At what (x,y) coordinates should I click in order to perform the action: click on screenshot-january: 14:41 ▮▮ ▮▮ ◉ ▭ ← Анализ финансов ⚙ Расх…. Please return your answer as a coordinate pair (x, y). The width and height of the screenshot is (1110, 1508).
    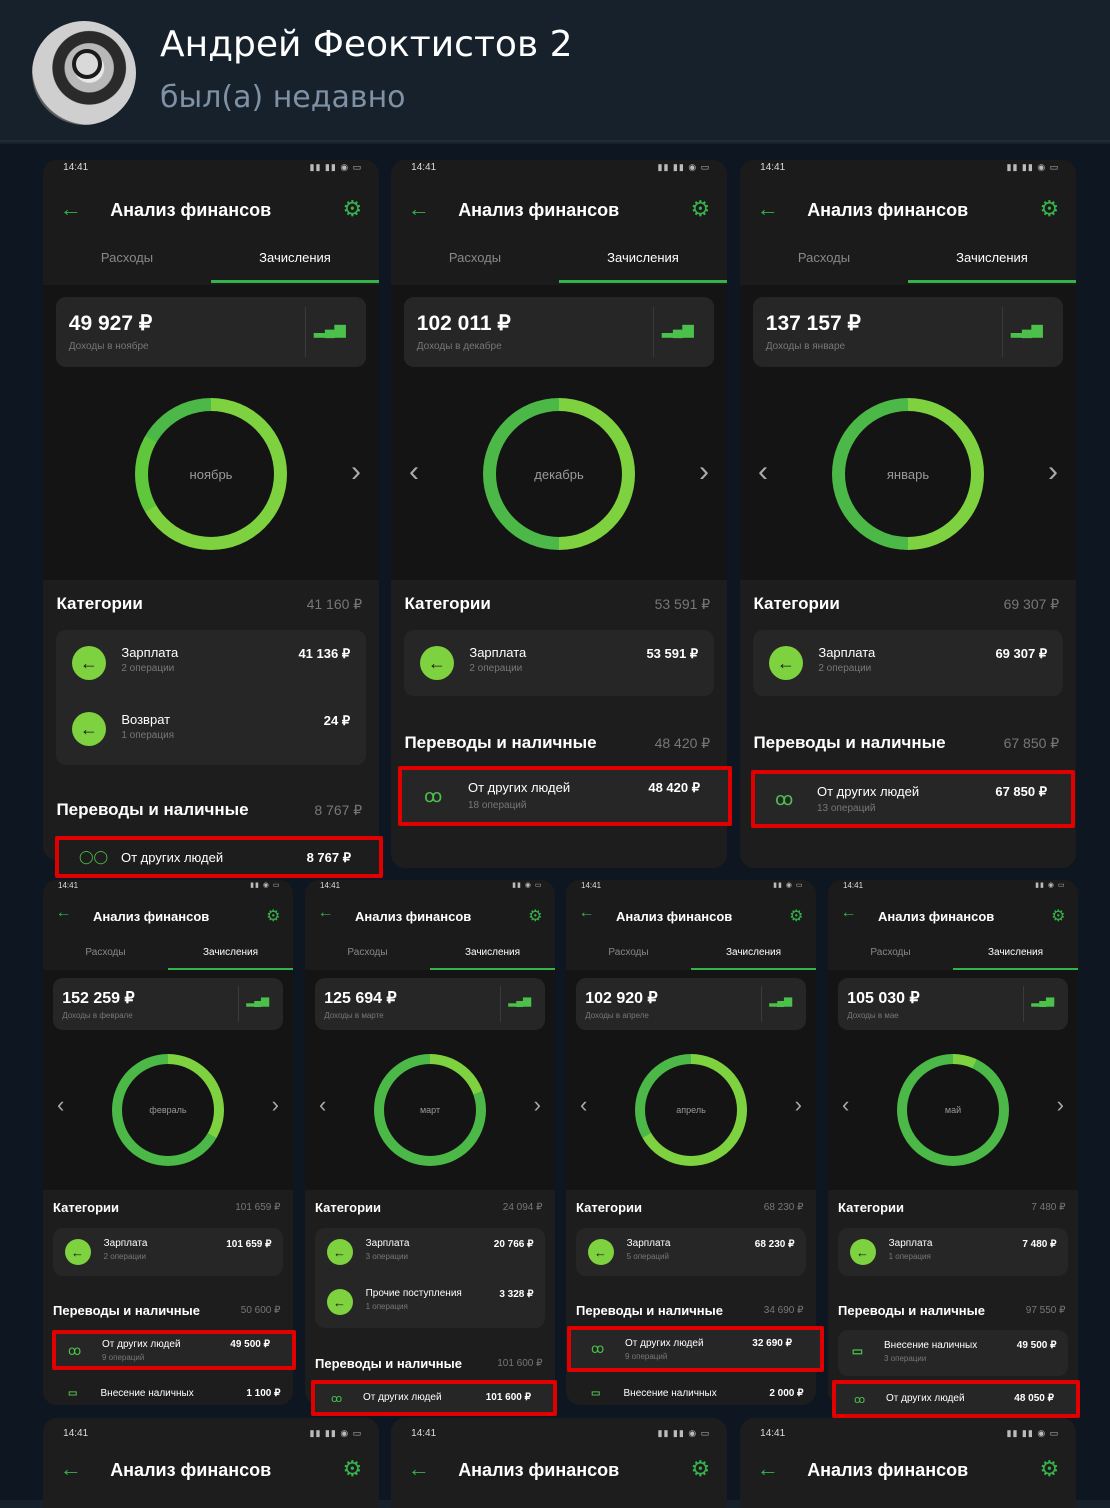
    Looking at the image, I should click on (908, 514).